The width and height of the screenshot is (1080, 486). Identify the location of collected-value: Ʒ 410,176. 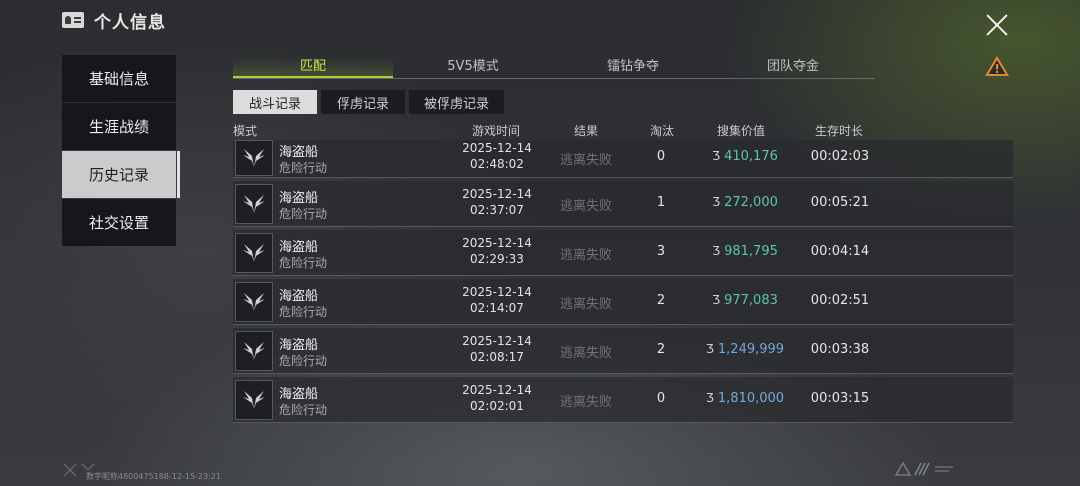
(745, 156).